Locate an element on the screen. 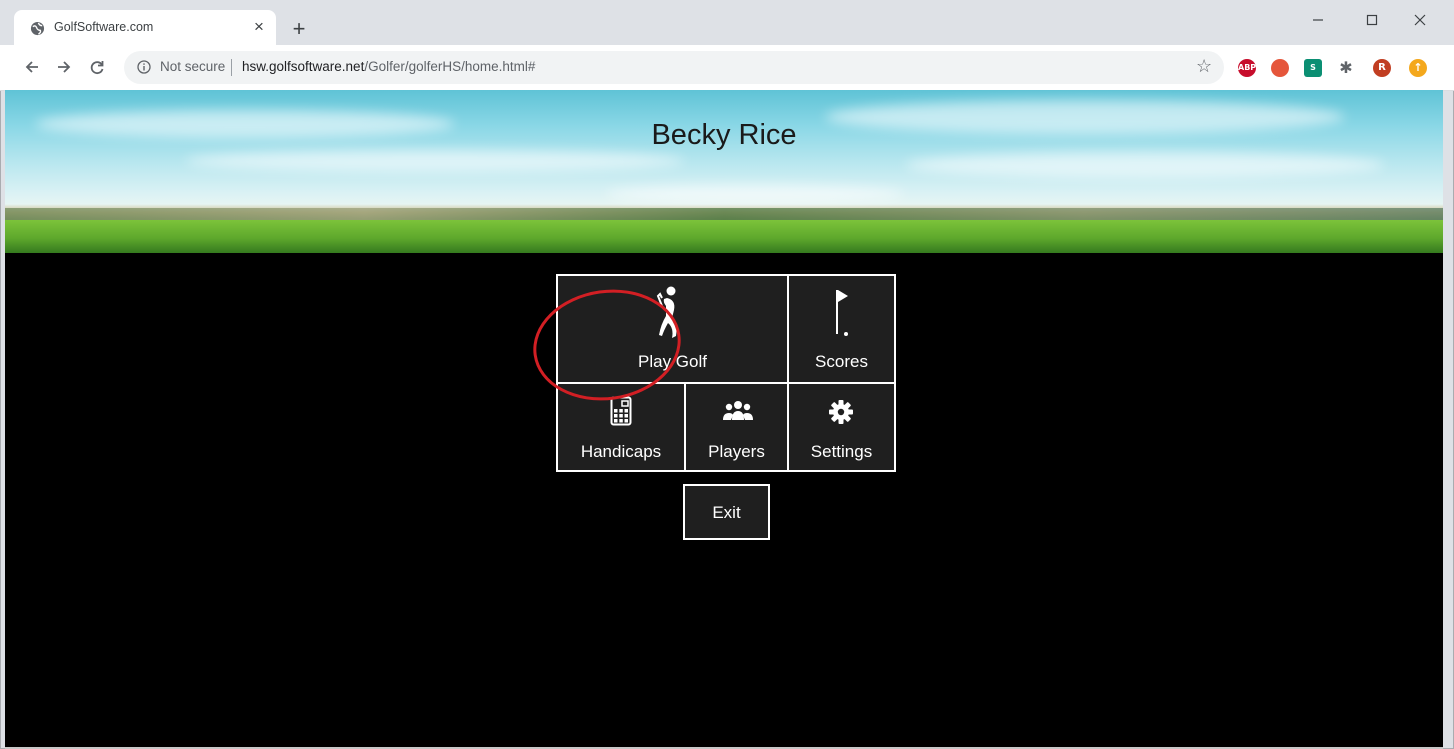 The width and height of the screenshot is (1454, 749). bookmark-star-icon: ☆ is located at coordinates (1204, 66).